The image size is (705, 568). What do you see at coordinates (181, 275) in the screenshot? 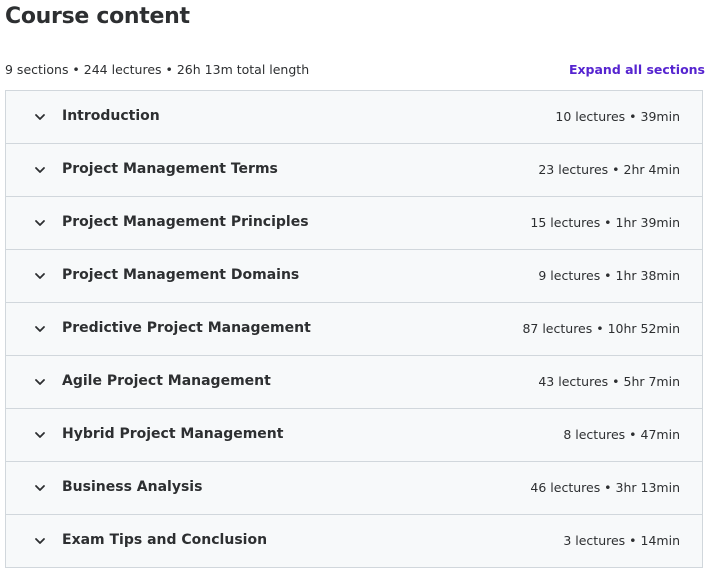
I see `section-title: Project Management Domains` at bounding box center [181, 275].